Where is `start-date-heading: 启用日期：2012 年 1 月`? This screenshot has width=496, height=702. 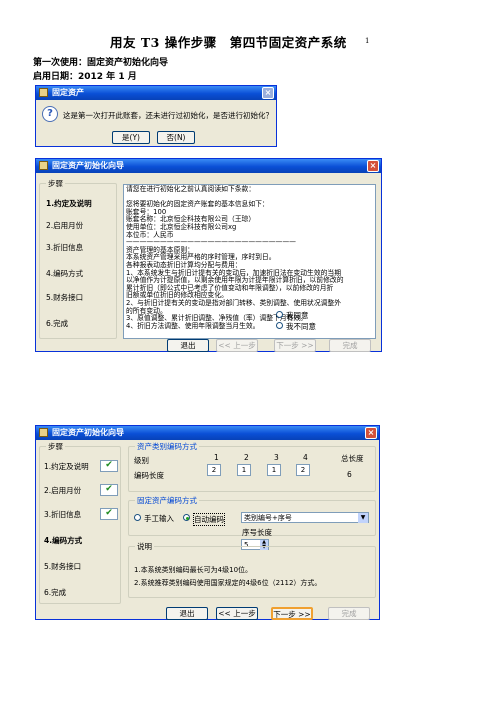
start-date-heading: 启用日期：2012 年 1 月 is located at coordinates (85, 77).